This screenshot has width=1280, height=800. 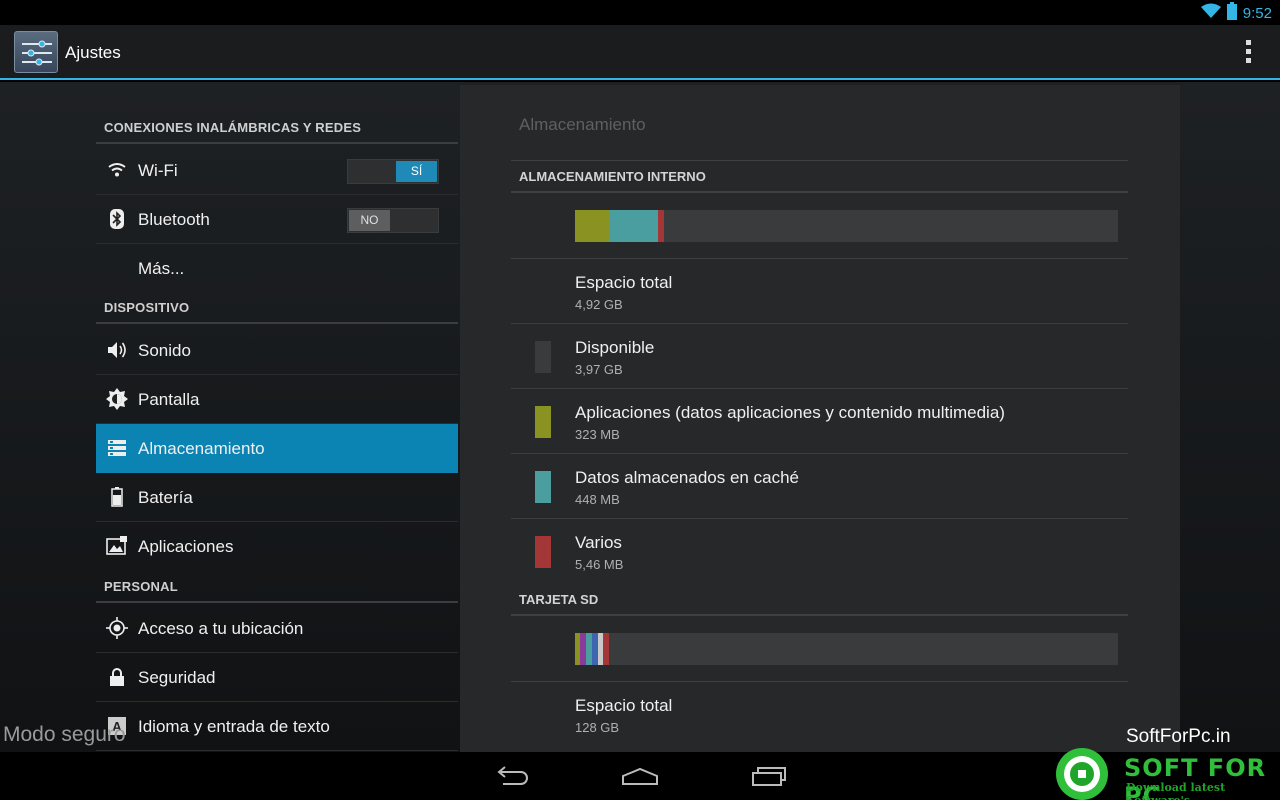 I want to click on watermark-site: SoftForPc.in, so click(x=1178, y=736).